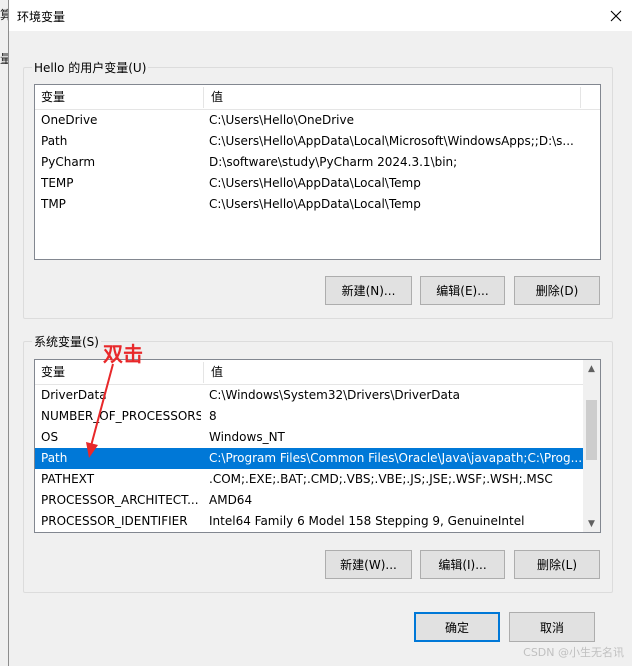 Image resolution: width=632 pixels, height=666 pixels. I want to click on variable-name: OS, so click(50, 437).